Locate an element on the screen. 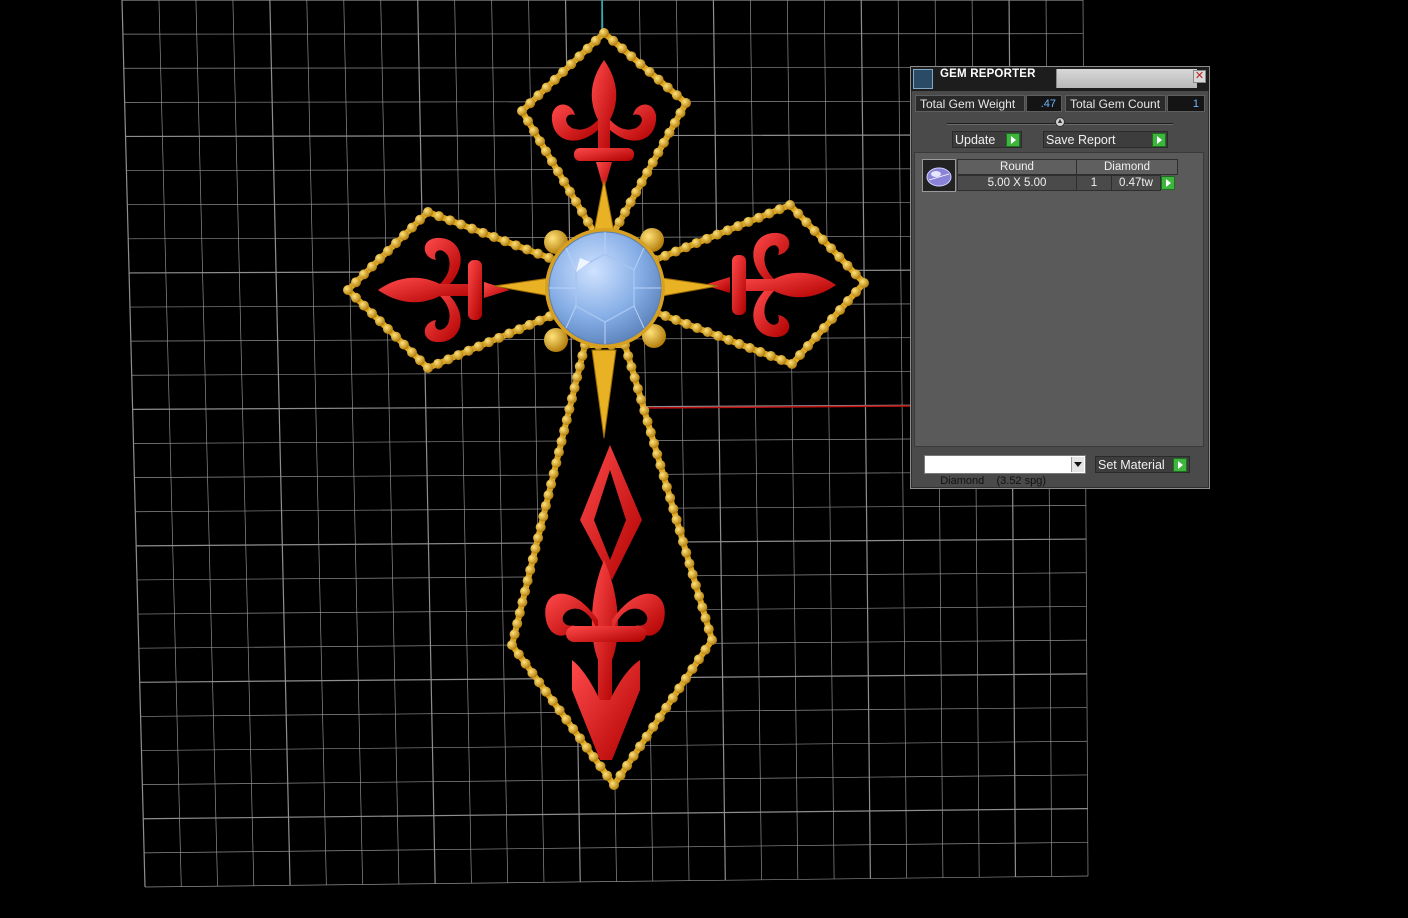 The width and height of the screenshot is (1408, 918). title-drag-area is located at coordinates (1126, 78).